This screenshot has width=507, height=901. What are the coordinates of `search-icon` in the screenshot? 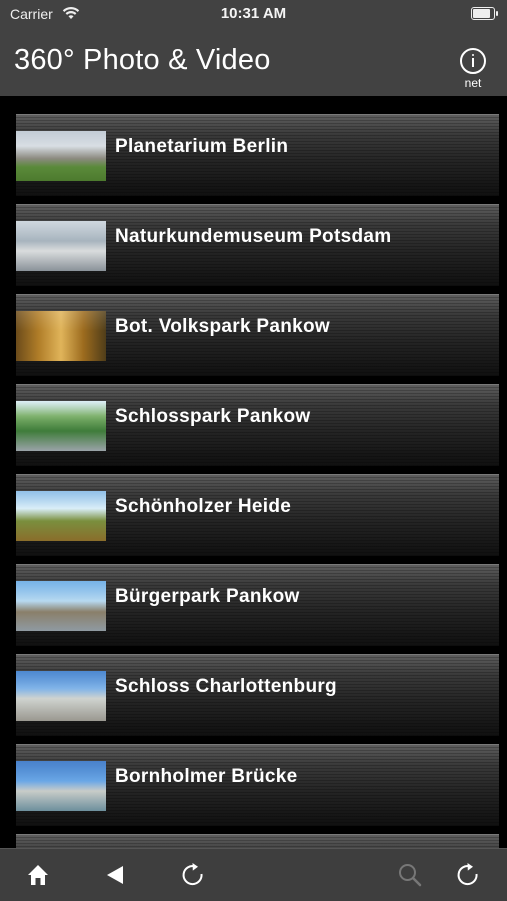 It's located at (410, 875).